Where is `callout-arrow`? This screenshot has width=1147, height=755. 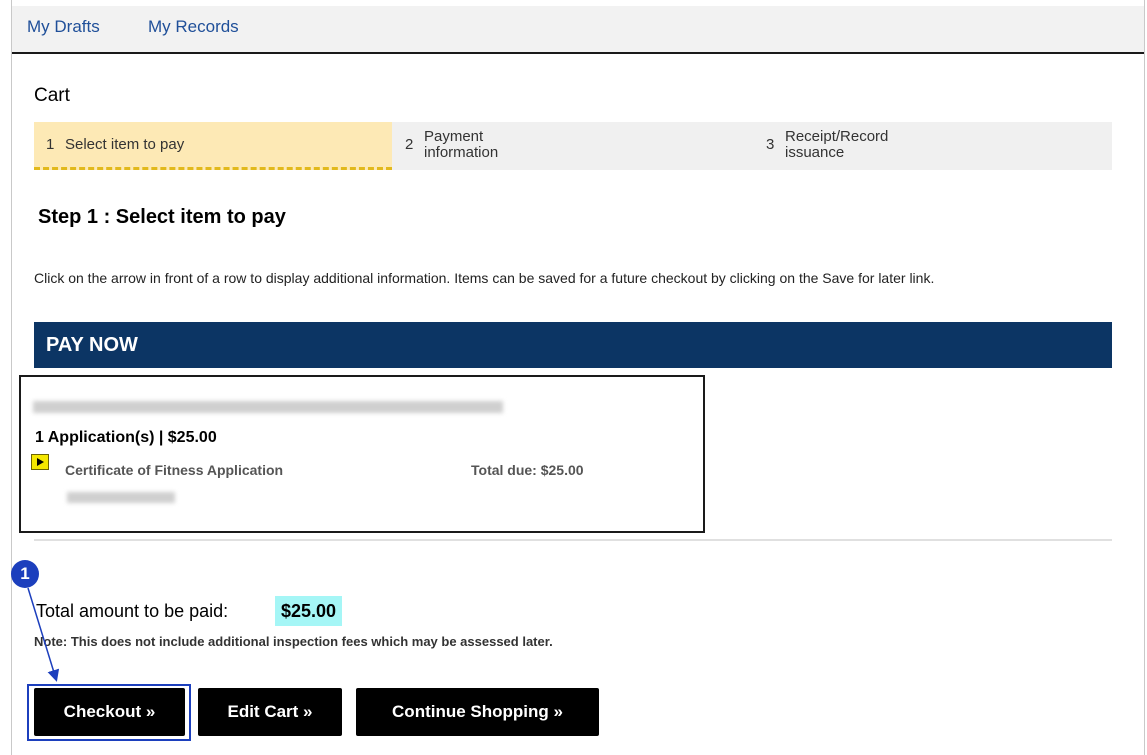 callout-arrow is located at coordinates (43, 634).